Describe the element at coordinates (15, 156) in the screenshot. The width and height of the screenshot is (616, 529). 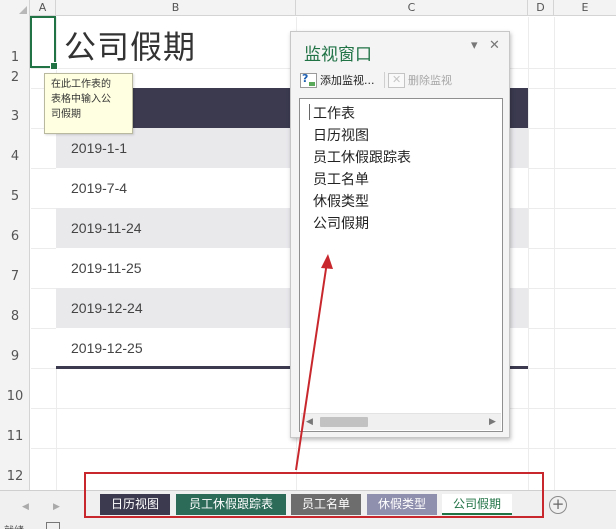
I see `row-header-4: 4` at that location.